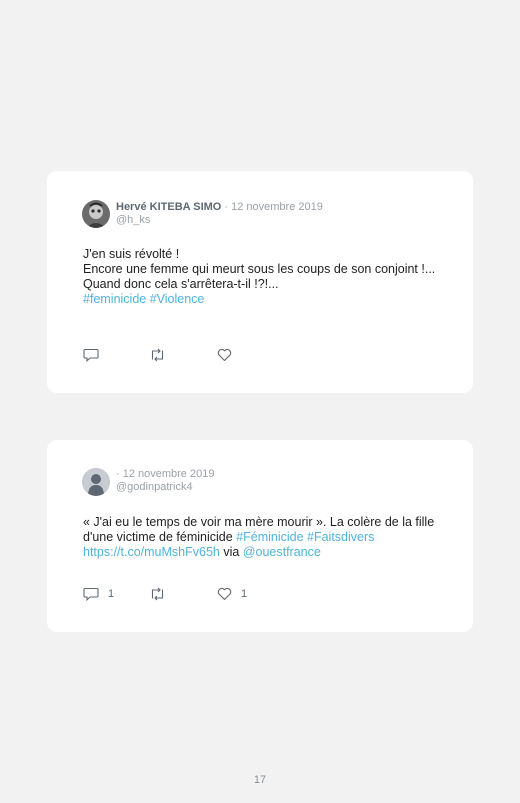 This screenshot has height=803, width=520. I want to click on like-button, so click(229, 355).